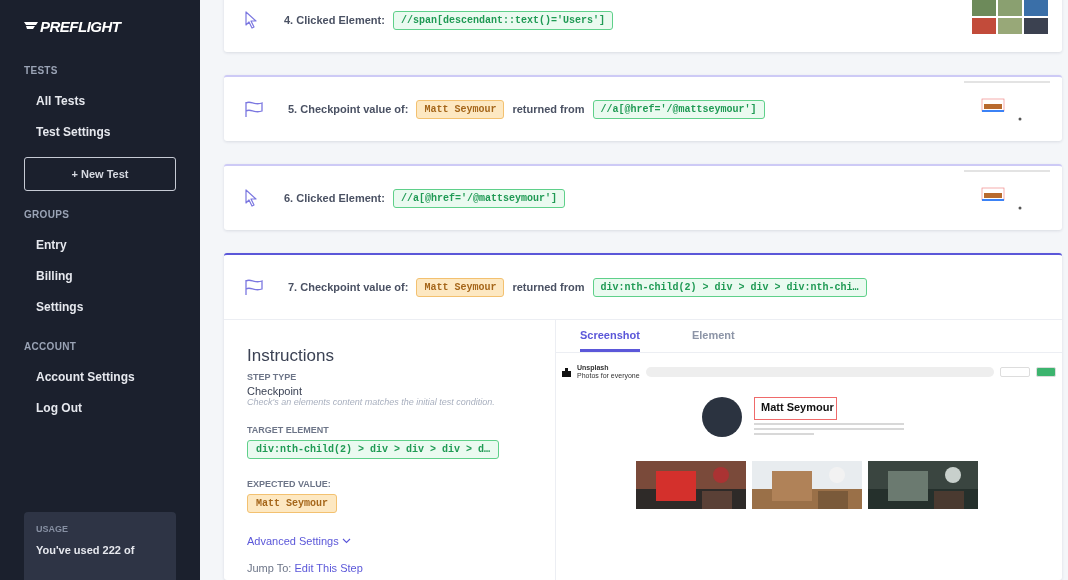 This screenshot has height=580, width=1068. What do you see at coordinates (100, 174) in the screenshot?
I see `new-test-button: + New Test` at bounding box center [100, 174].